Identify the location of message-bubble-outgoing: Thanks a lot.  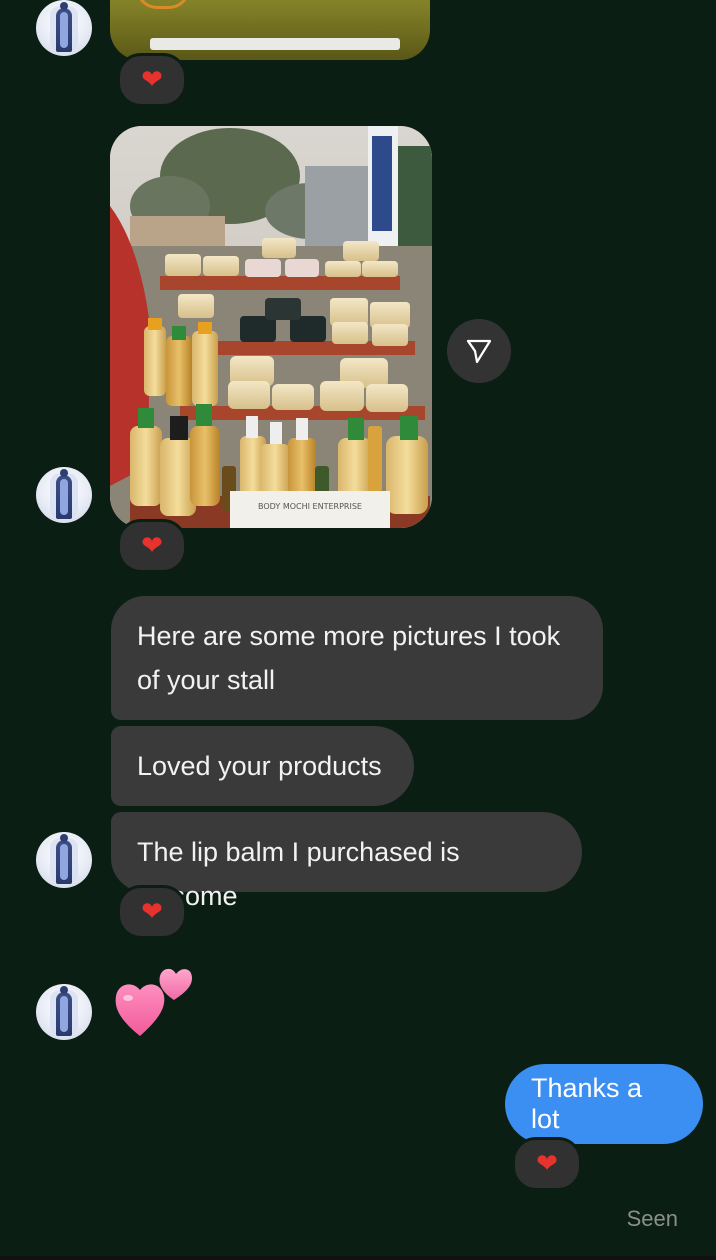
(604, 1104).